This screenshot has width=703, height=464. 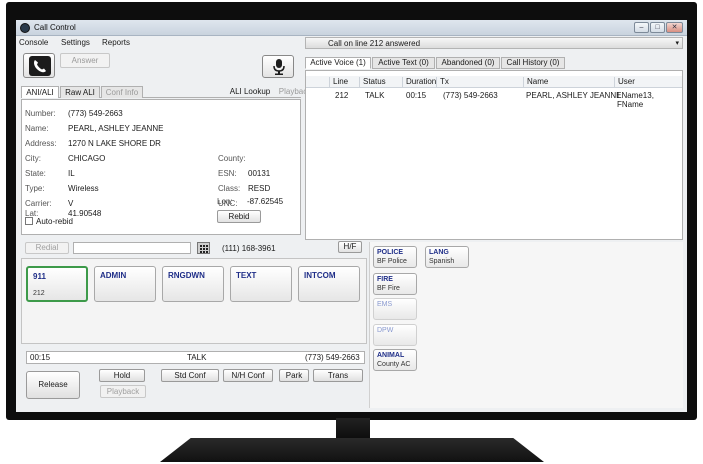 I want to click on menu-reports: Reports, so click(x=116, y=42).